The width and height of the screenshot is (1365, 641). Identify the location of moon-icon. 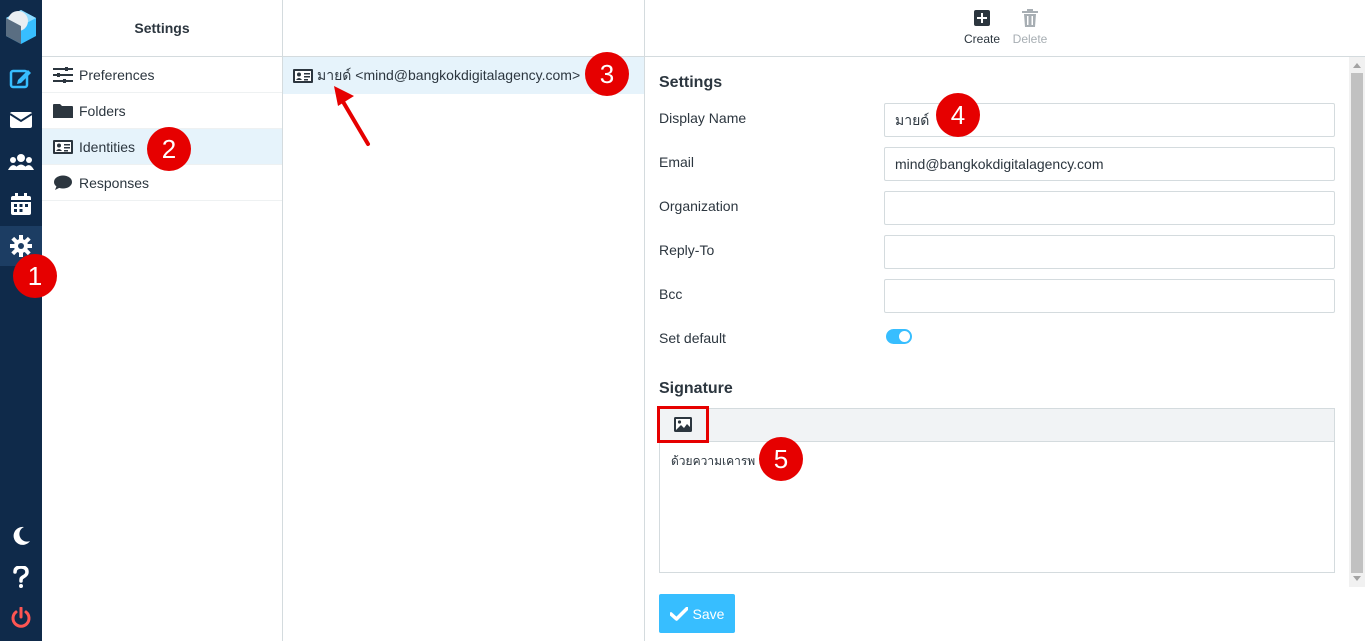
(22, 535).